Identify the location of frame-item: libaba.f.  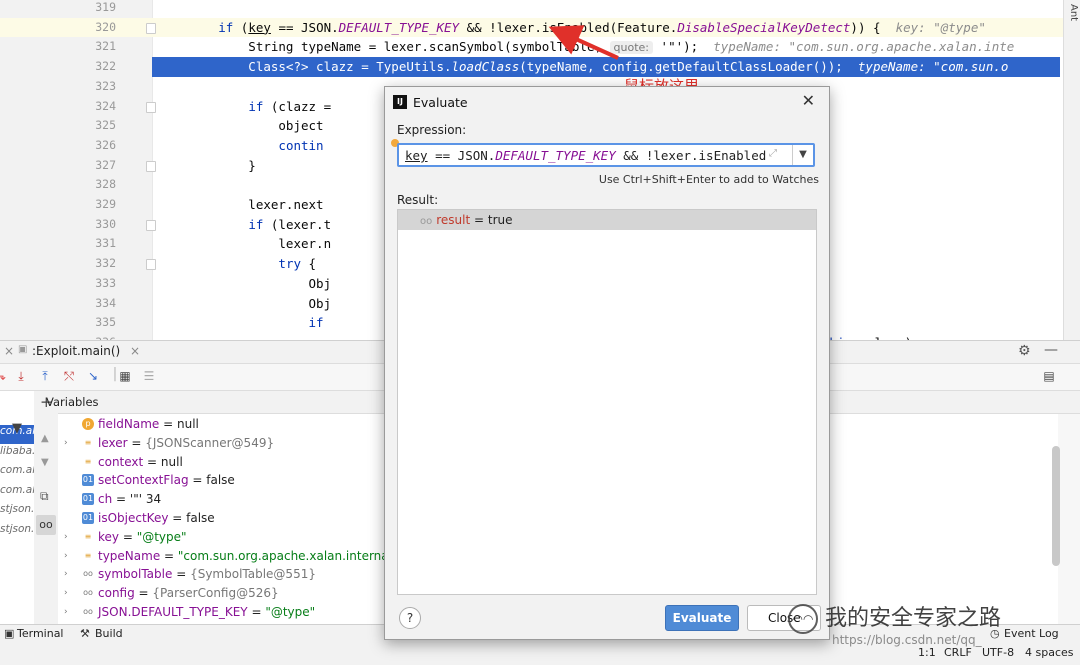
(17, 454).